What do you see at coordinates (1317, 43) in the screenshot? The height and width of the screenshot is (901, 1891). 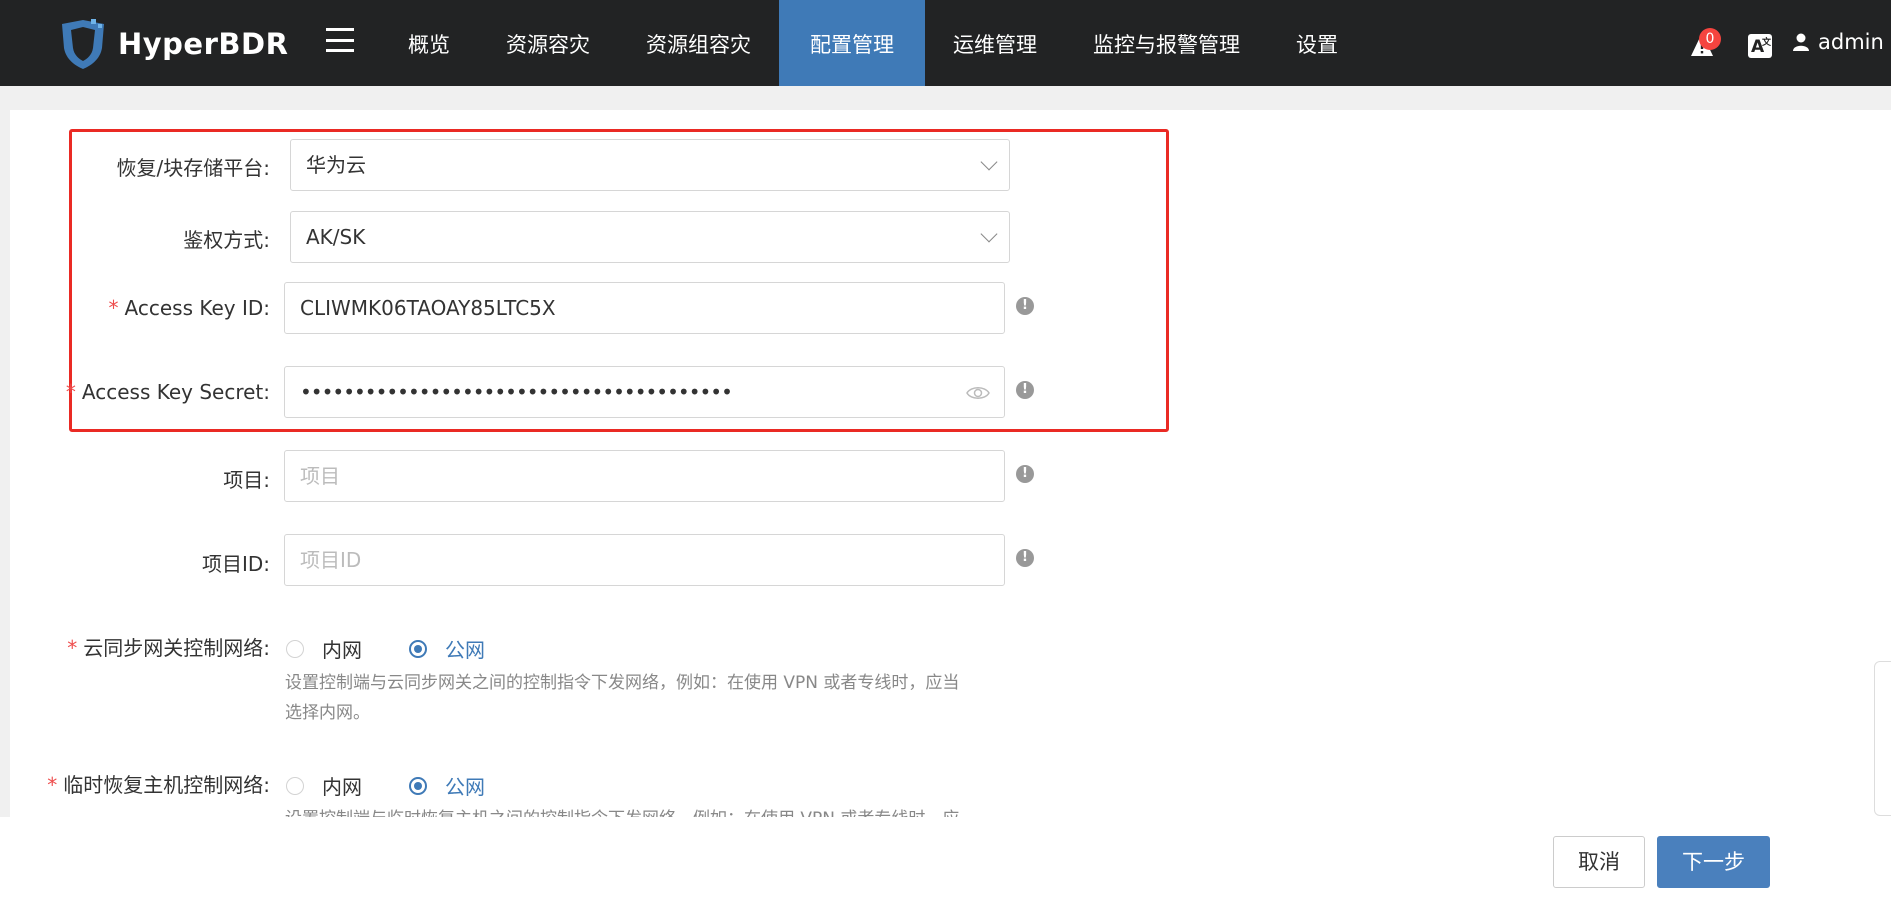 I see `nav-settings: 设置` at bounding box center [1317, 43].